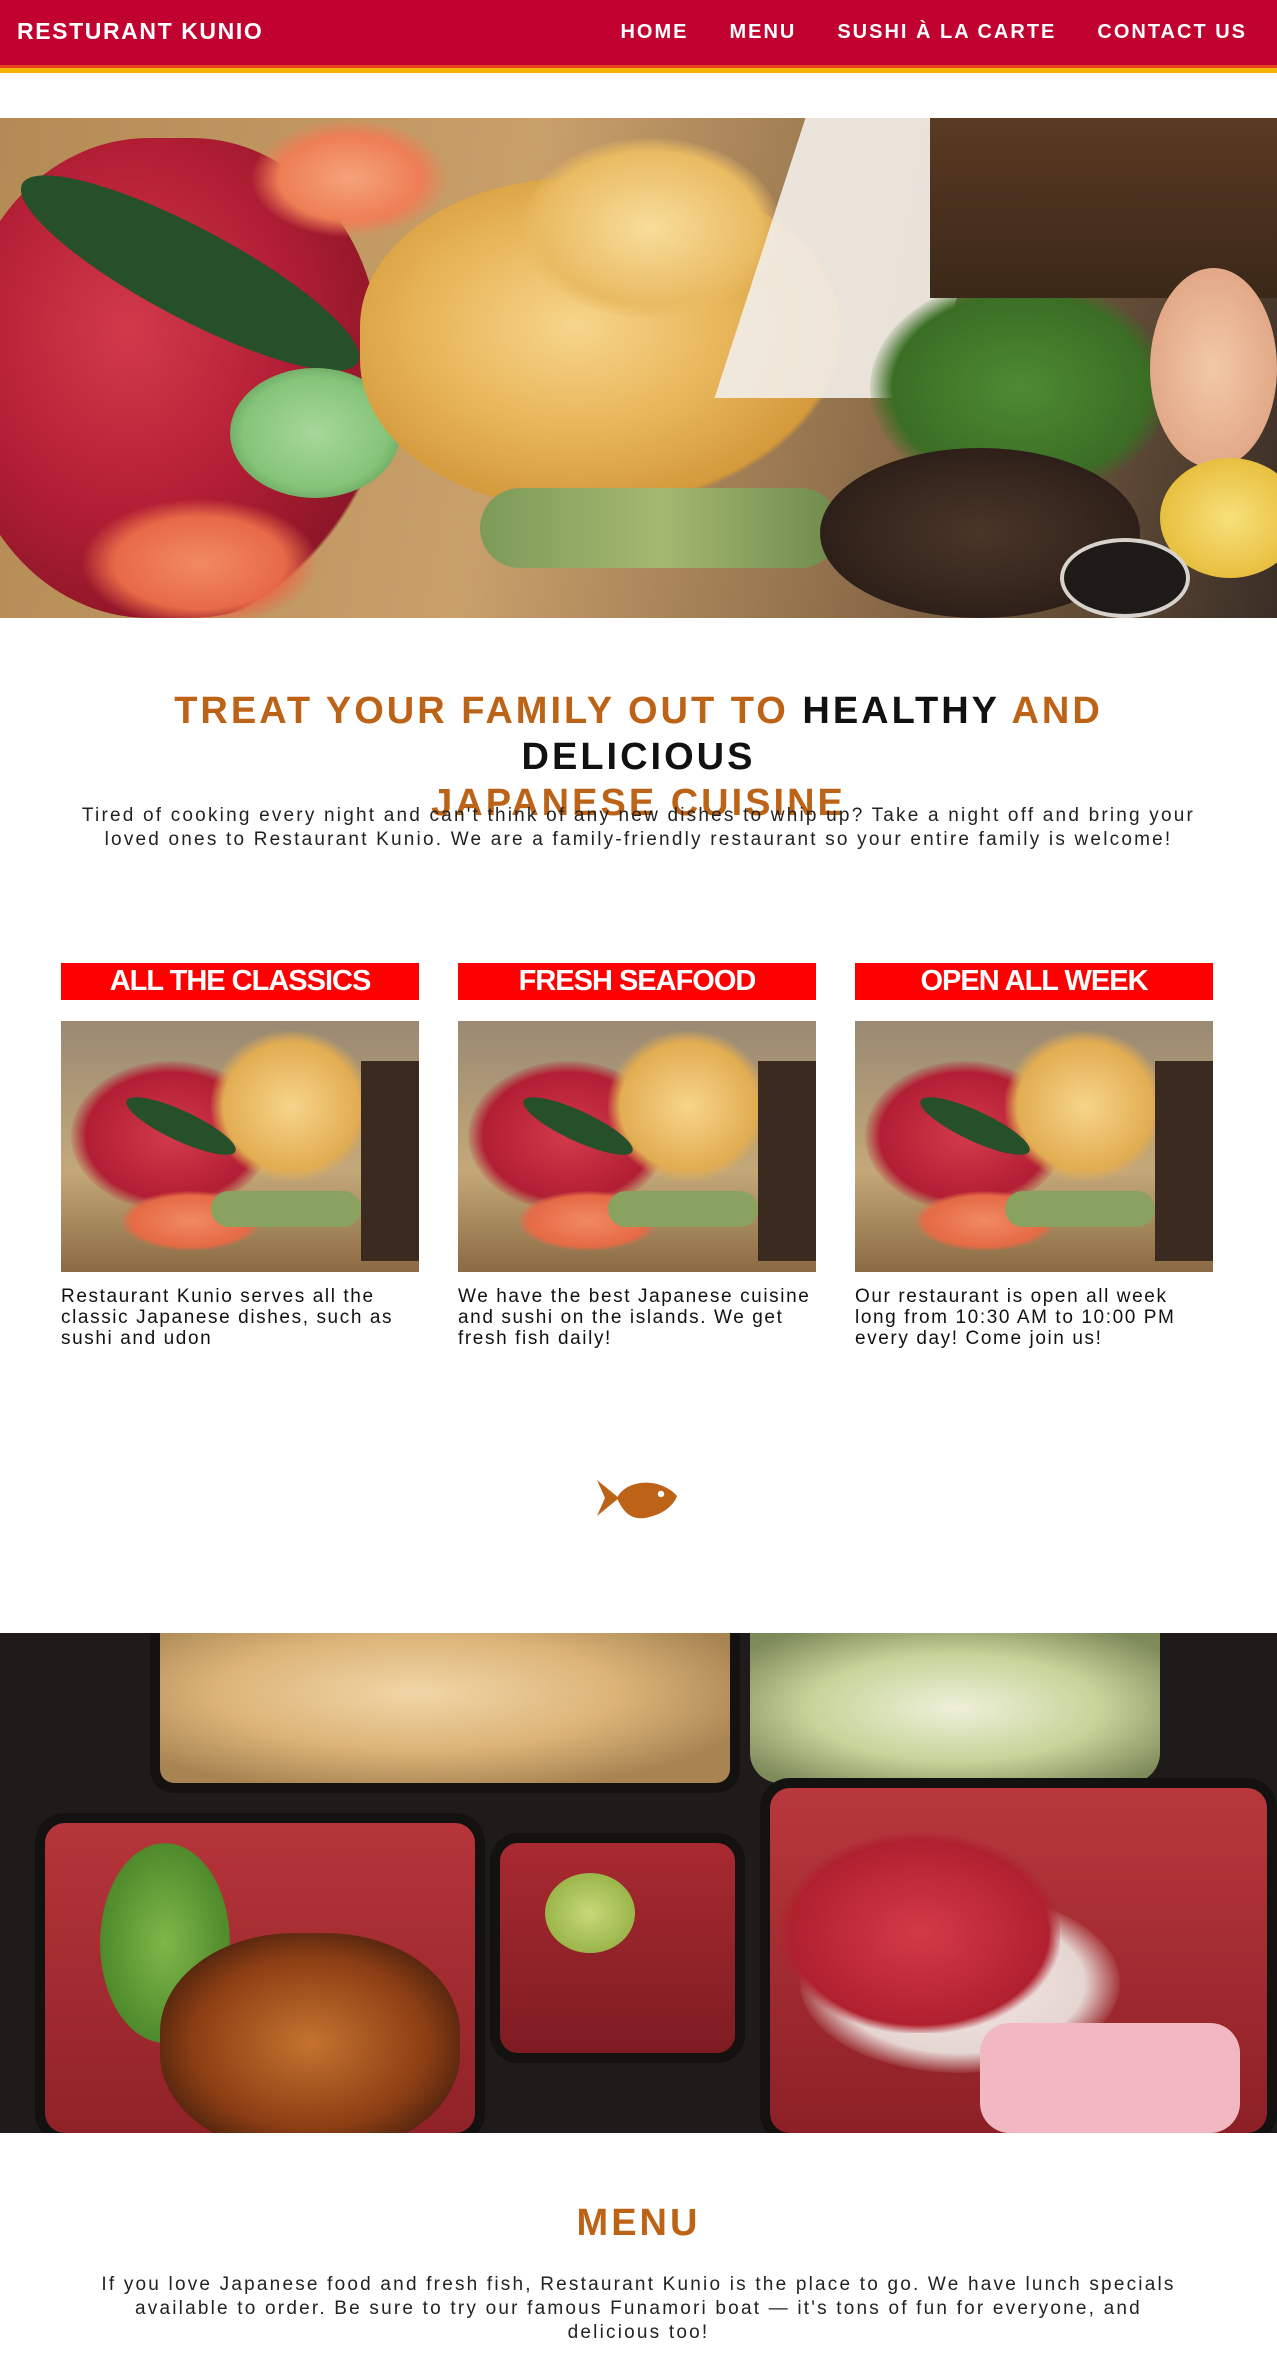  Describe the element at coordinates (240, 981) in the screenshot. I see `feature-title: ALL THE CLASSICS` at that location.